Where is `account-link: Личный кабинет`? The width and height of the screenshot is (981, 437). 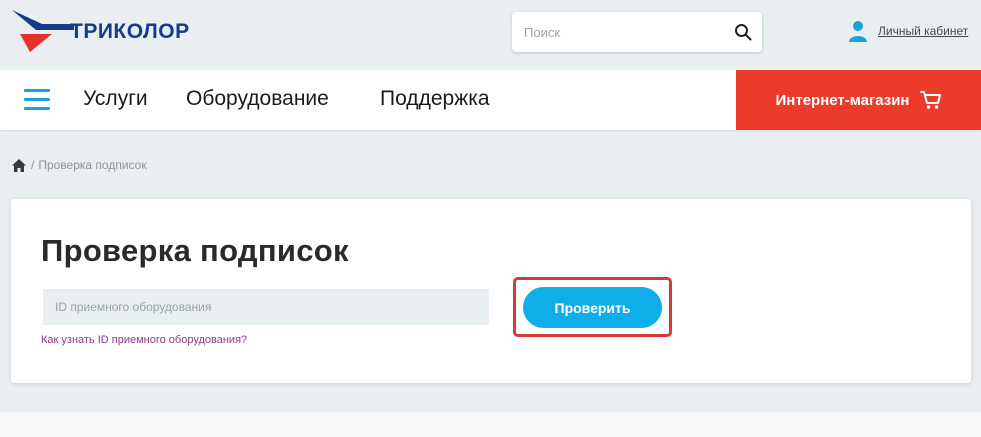 account-link: Личный кабинет is located at coordinates (908, 31).